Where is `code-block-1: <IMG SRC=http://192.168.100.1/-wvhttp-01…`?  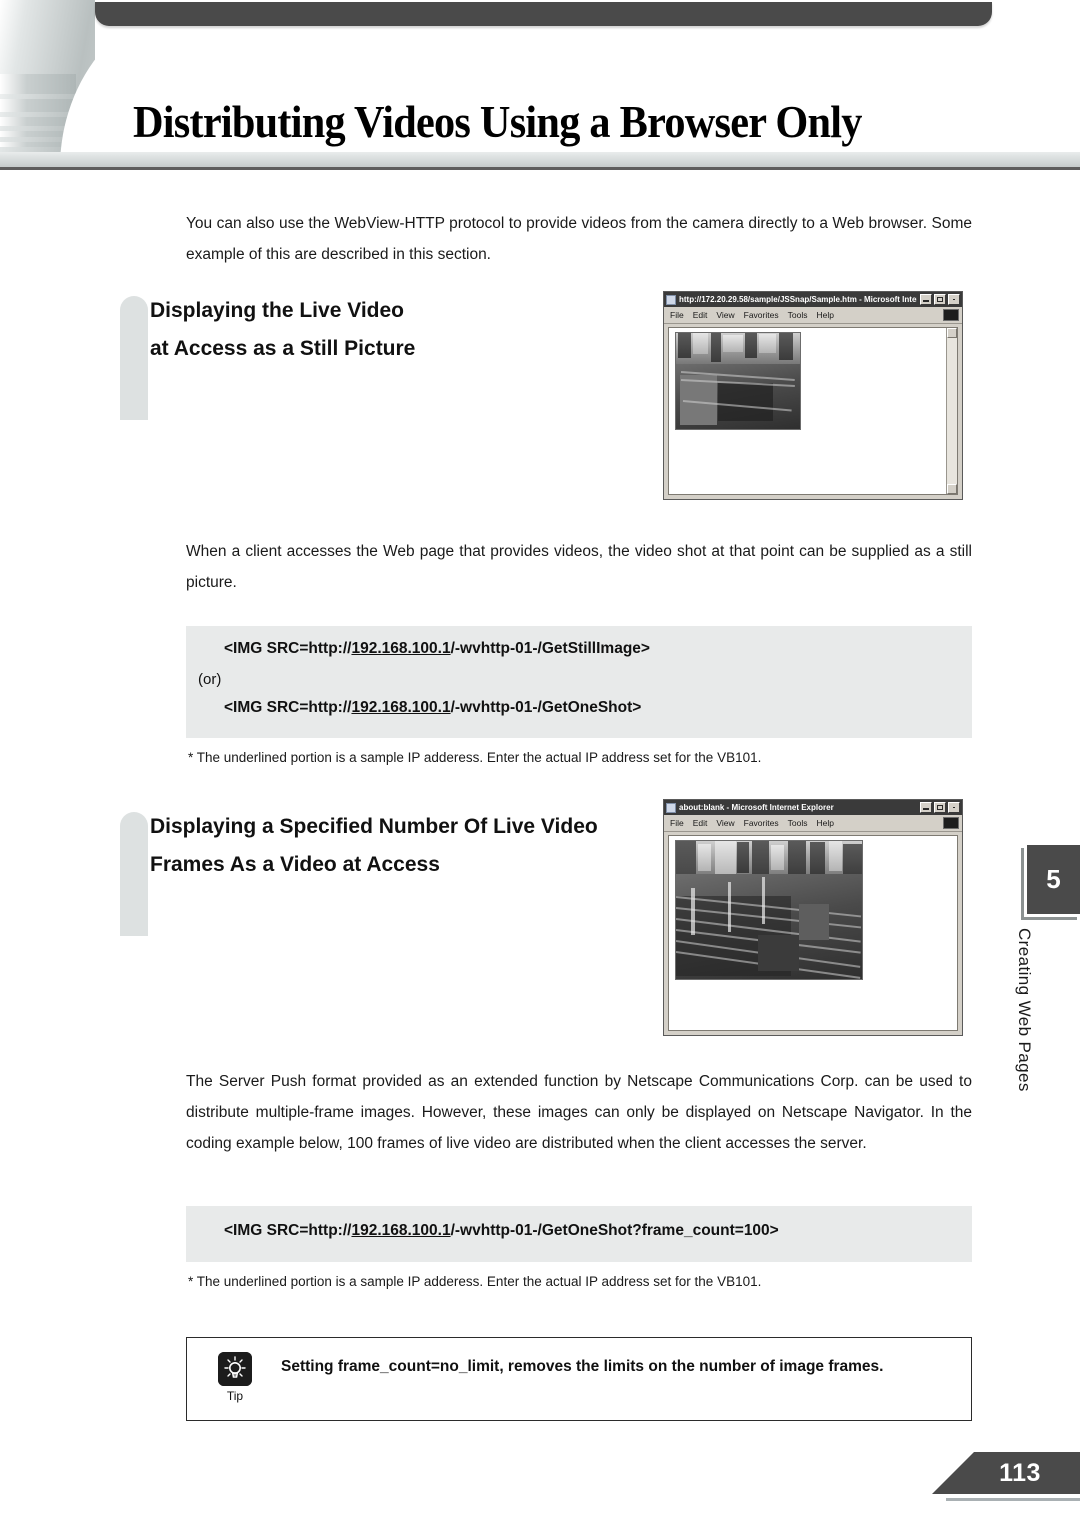
code-block-1: <IMG SRC=http://192.168.100.1/-wvhttp-01… is located at coordinates (579, 682).